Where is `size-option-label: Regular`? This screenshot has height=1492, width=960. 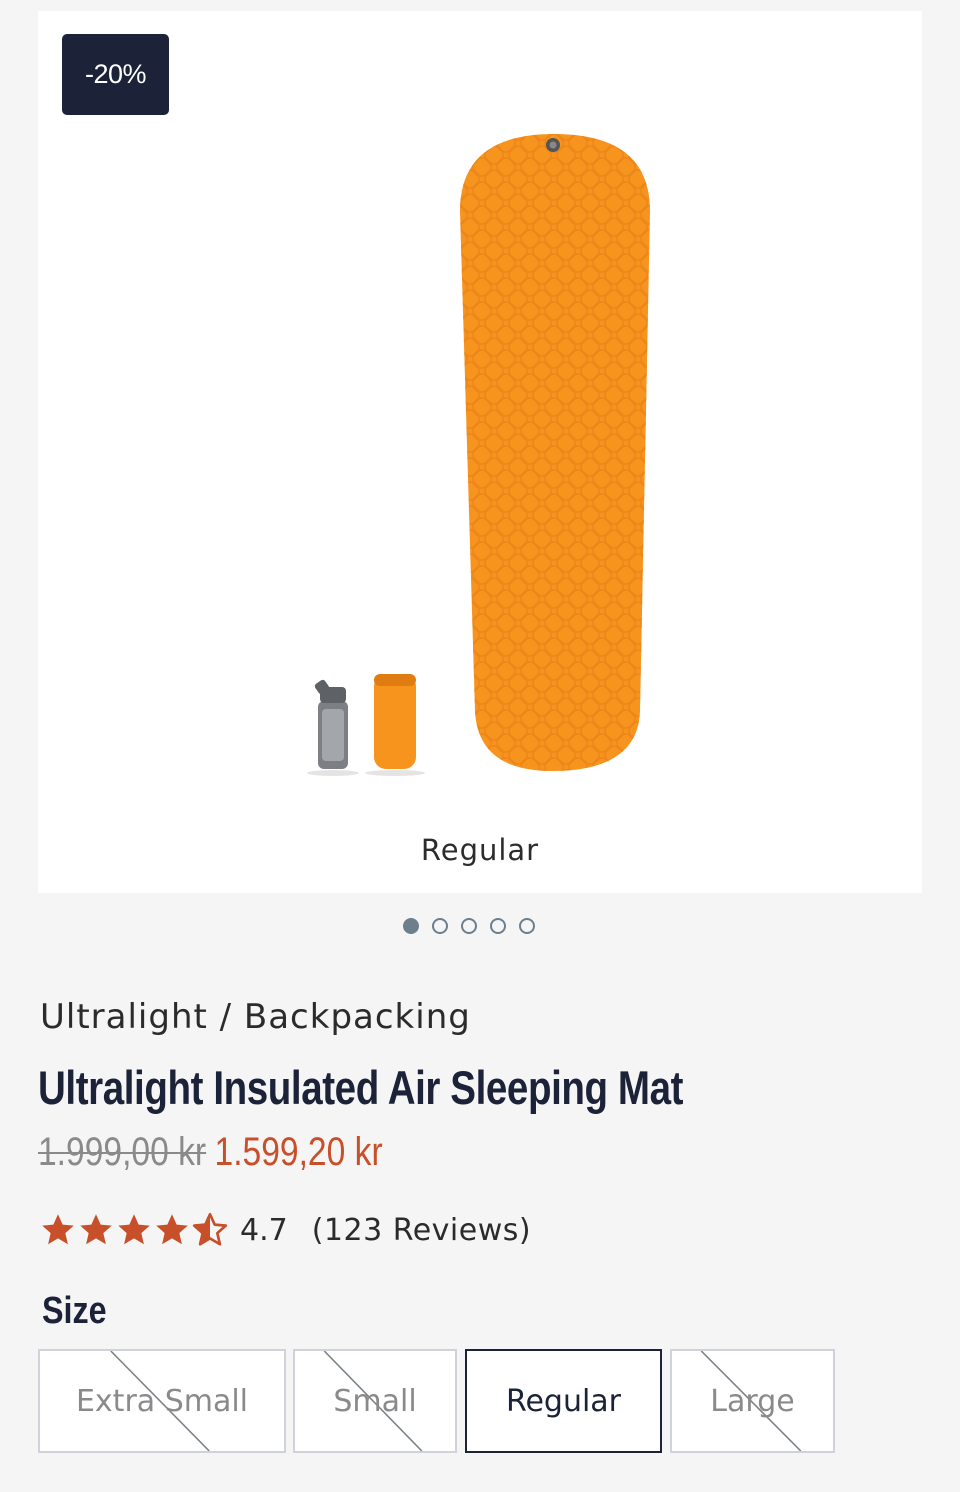 size-option-label: Regular is located at coordinates (563, 1401).